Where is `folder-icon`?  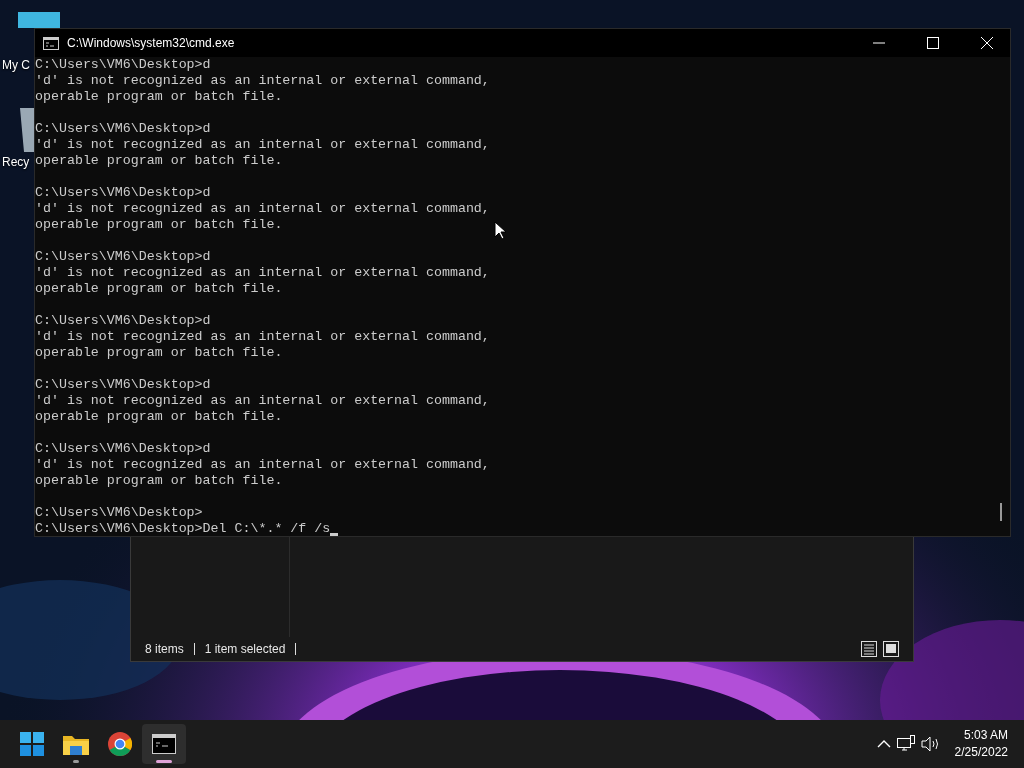
folder-icon is located at coordinates (76, 744).